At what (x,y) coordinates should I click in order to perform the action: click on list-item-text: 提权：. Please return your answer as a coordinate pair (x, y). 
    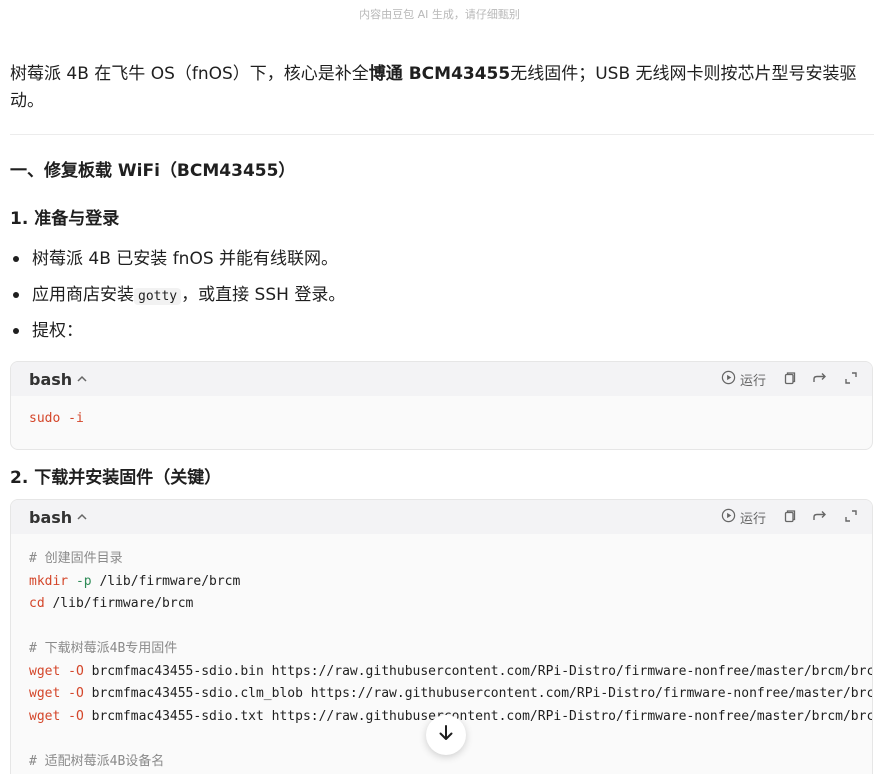
    Looking at the image, I should click on (57, 331).